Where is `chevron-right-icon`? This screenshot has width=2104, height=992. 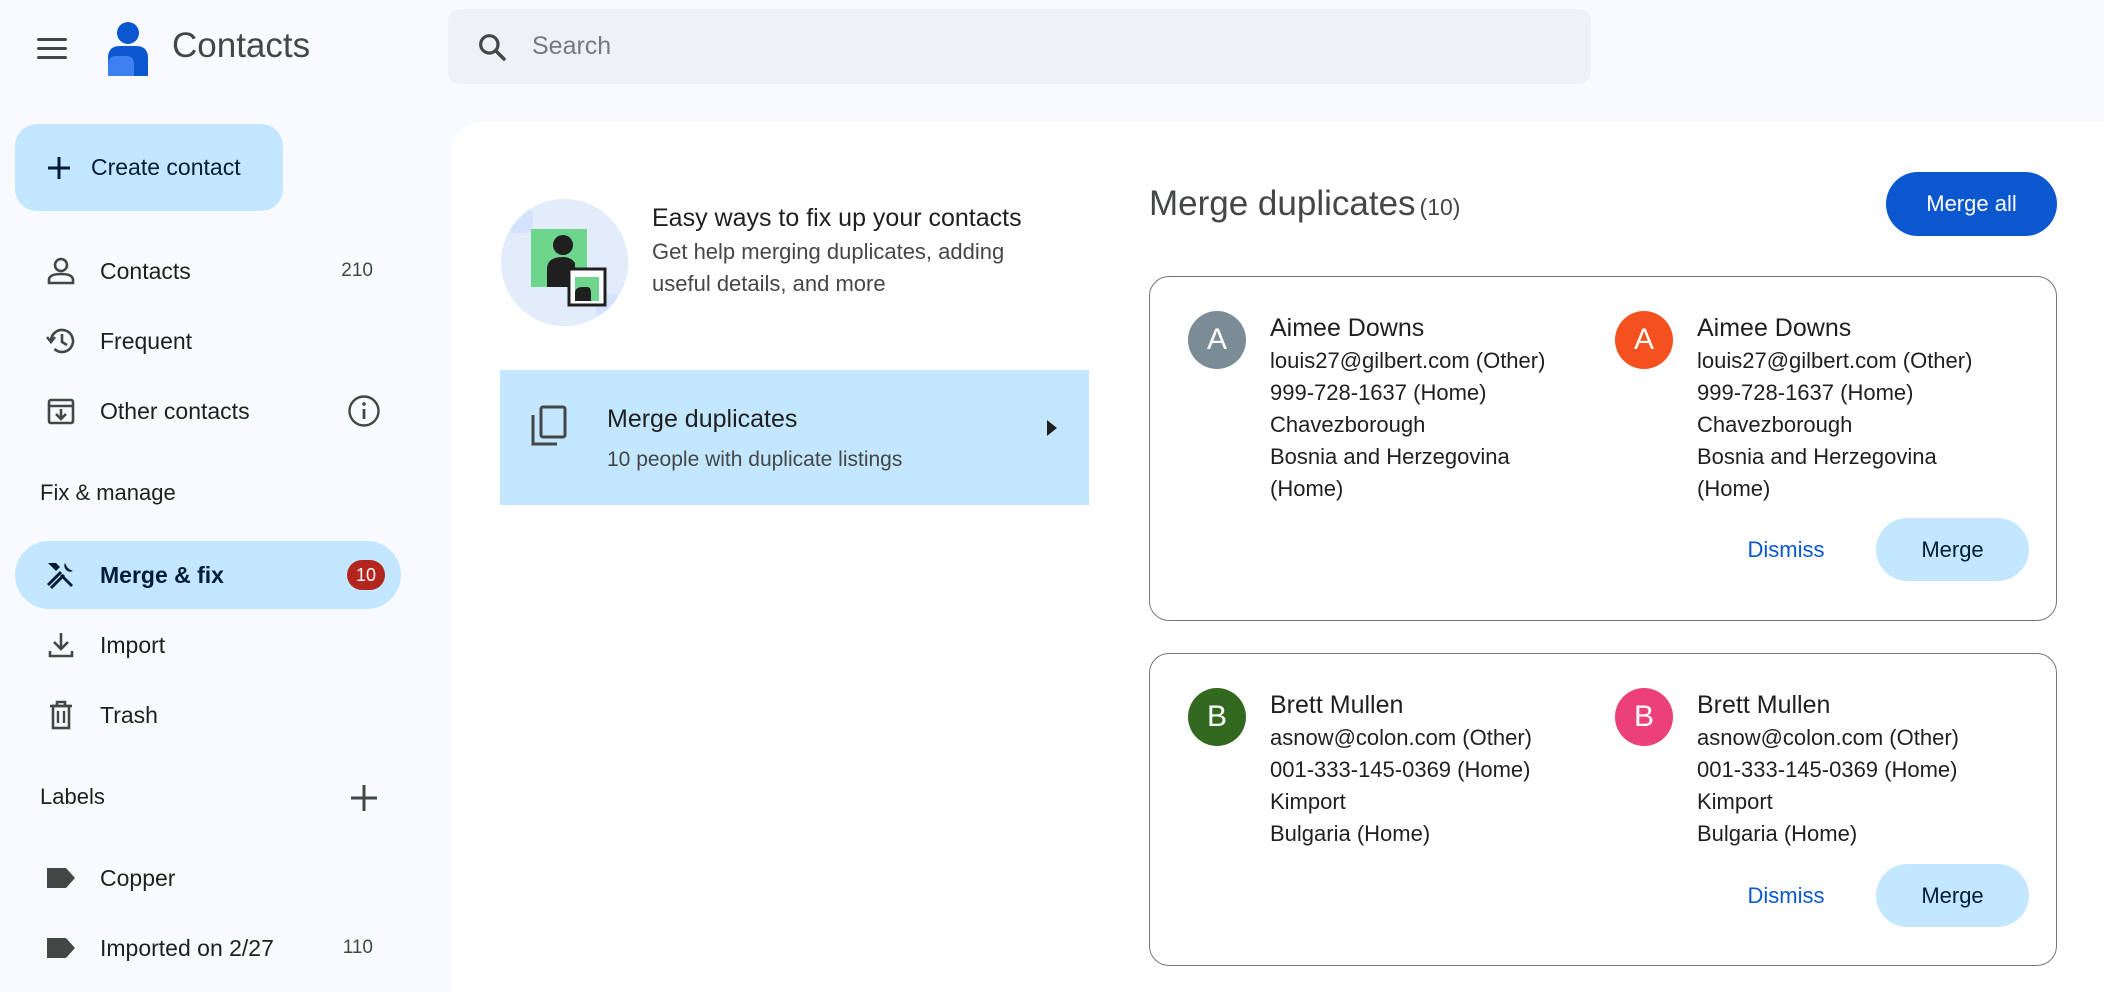 chevron-right-icon is located at coordinates (1052, 428).